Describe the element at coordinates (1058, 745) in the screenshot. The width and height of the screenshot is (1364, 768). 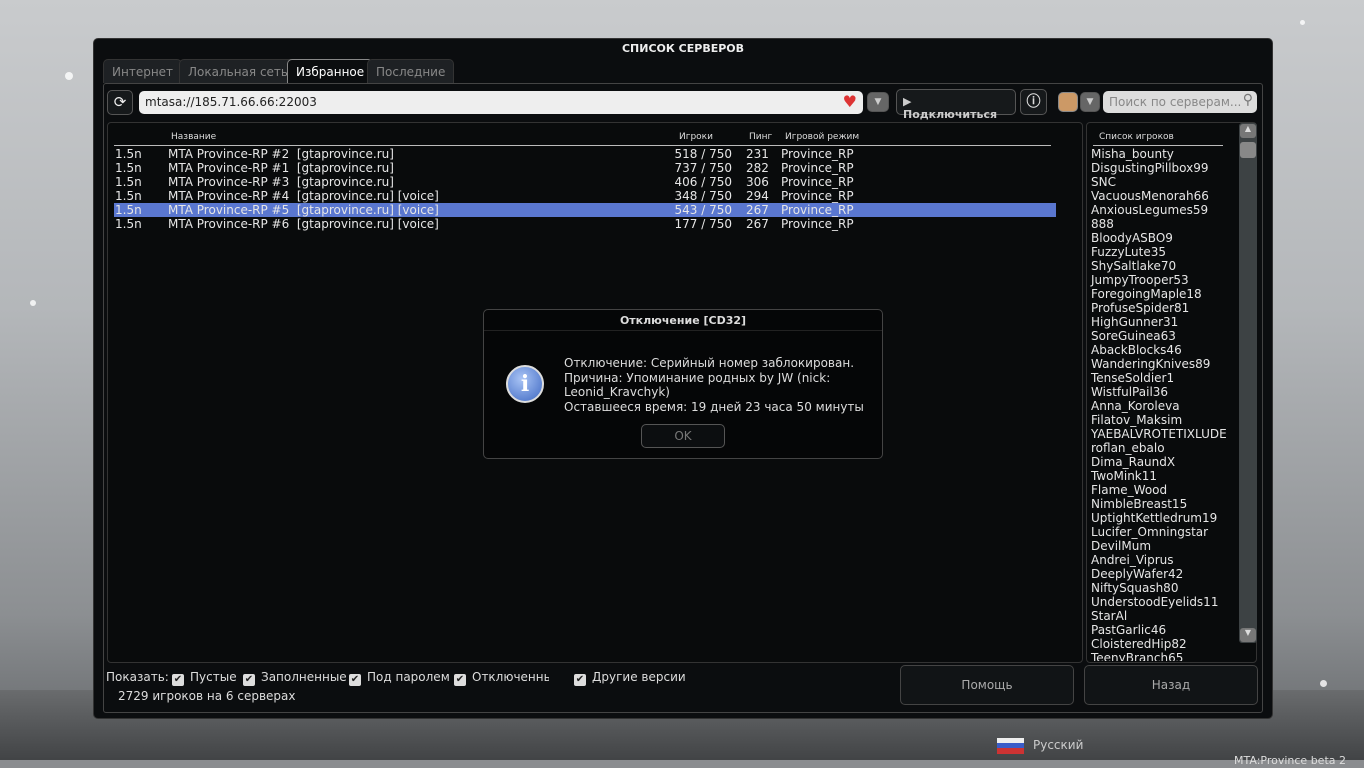
I see `language-selector: Русский` at that location.